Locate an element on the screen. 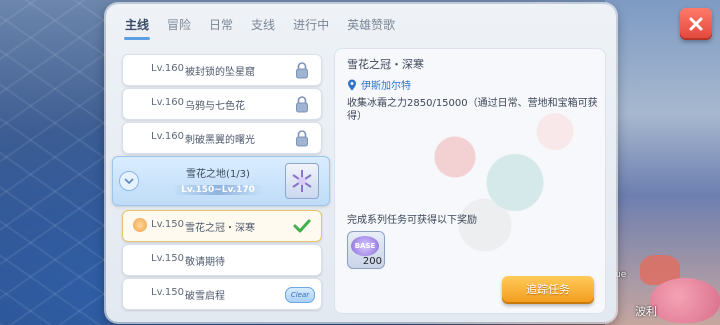  tab-main: 主线 is located at coordinates (137, 25).